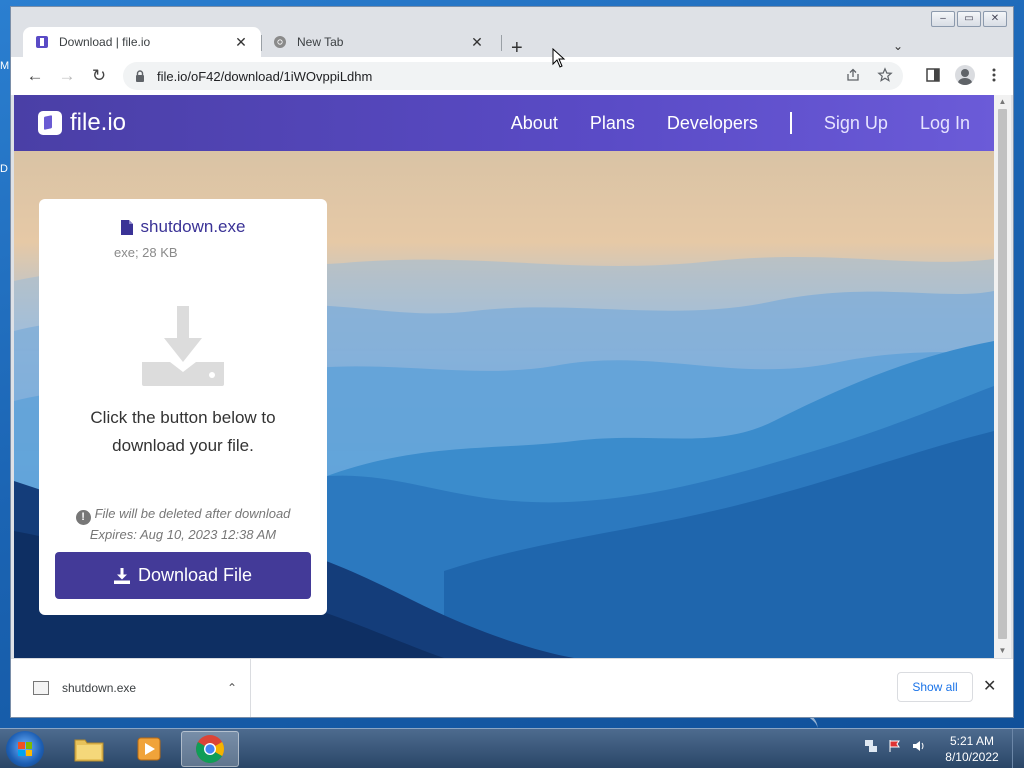  What do you see at coordinates (264, 76) in the screenshot?
I see `url-text: file.io/oF42/download/1iWOvppiLdhm` at bounding box center [264, 76].